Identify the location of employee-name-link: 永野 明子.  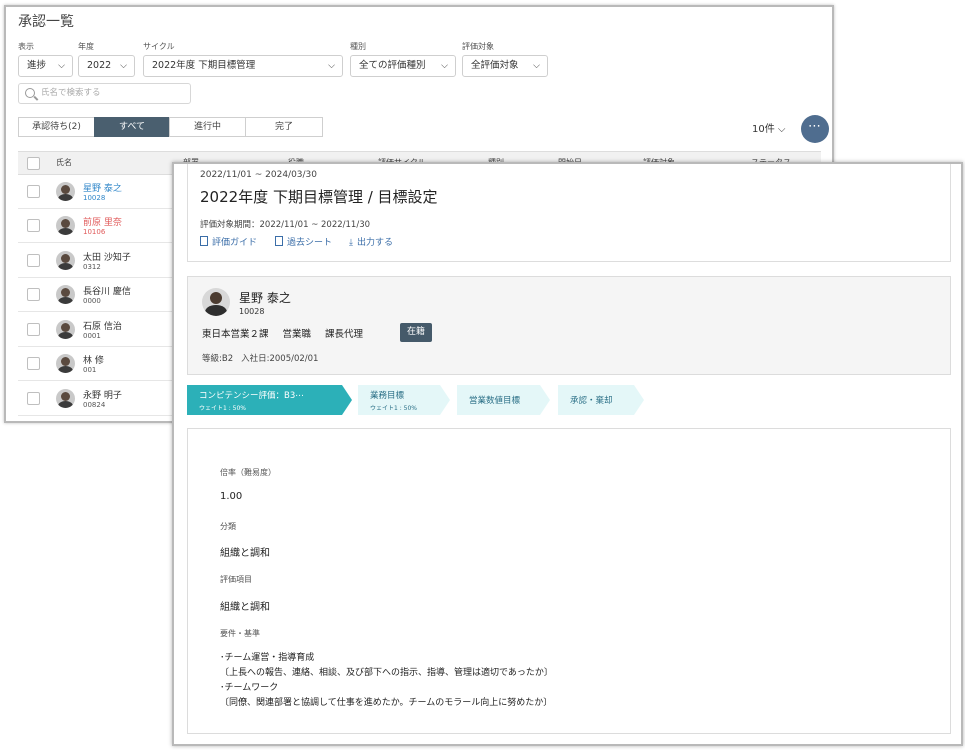
(102, 394).